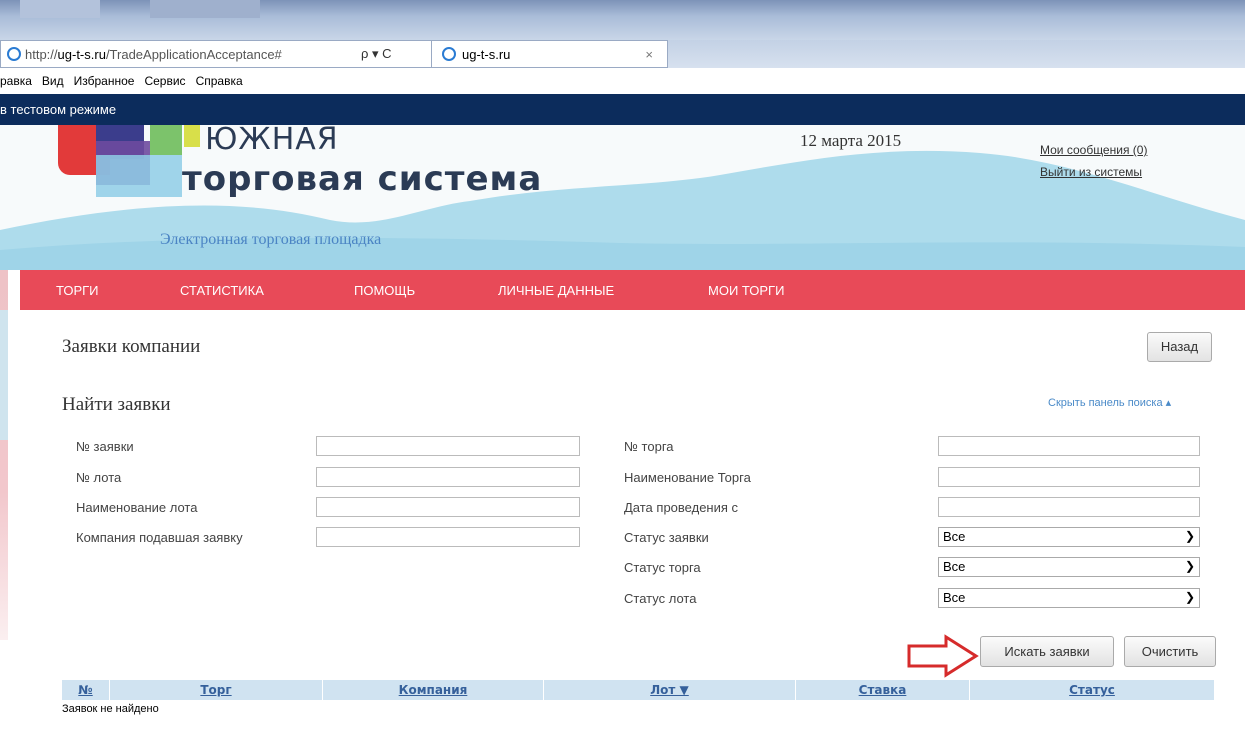 Image resolution: width=1245 pixels, height=738 pixels. Describe the element at coordinates (99, 477) in the screenshot. I see `lot-number-label: № лота` at that location.